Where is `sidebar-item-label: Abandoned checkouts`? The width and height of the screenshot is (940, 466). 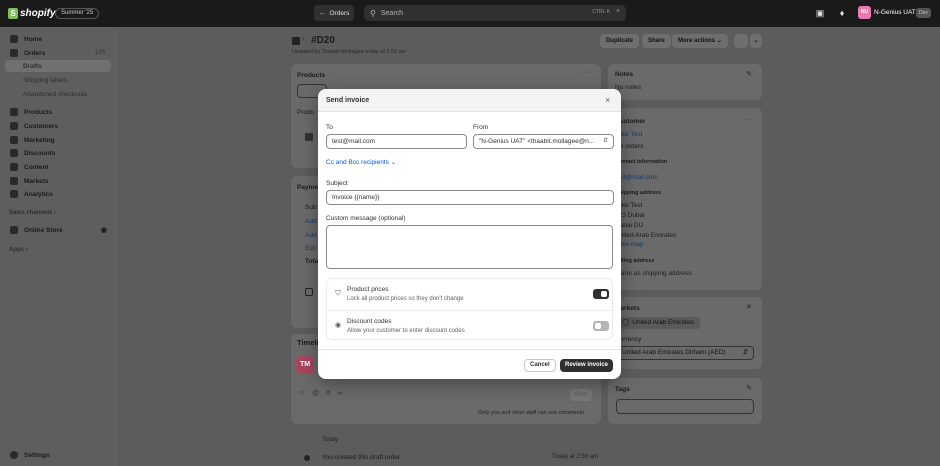 sidebar-item-label: Abandoned checkouts is located at coordinates (55, 94).